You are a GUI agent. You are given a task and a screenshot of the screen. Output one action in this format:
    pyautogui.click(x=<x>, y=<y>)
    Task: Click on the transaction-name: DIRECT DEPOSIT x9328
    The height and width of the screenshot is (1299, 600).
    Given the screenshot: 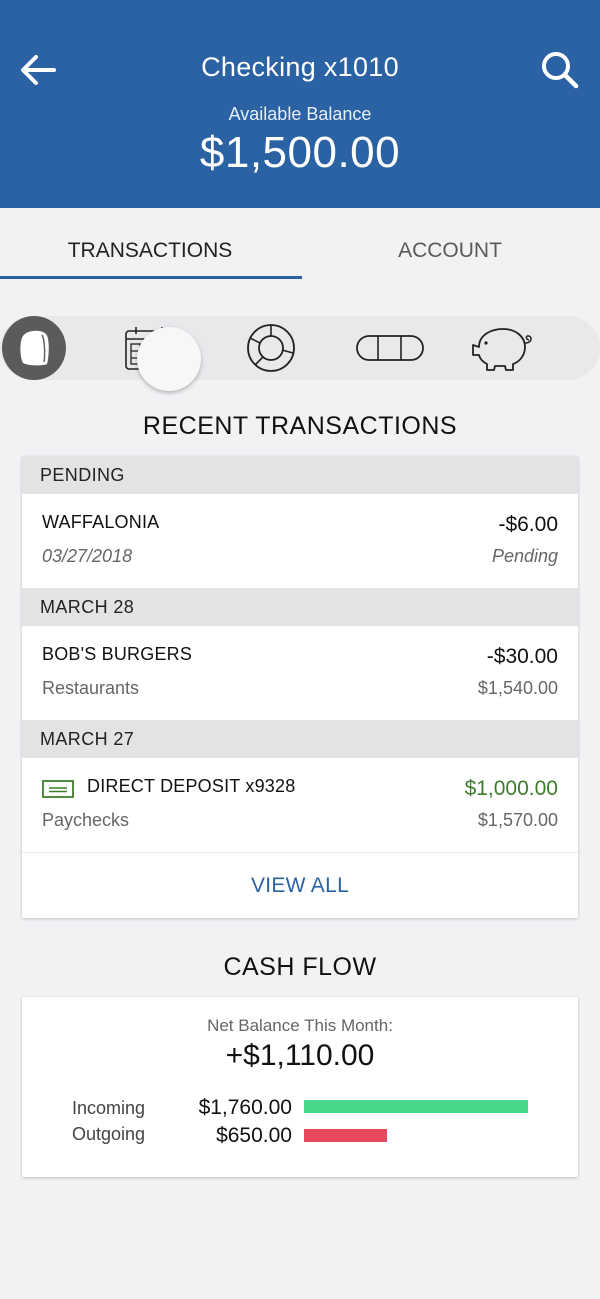 What is the action you would take?
    pyautogui.click(x=191, y=786)
    